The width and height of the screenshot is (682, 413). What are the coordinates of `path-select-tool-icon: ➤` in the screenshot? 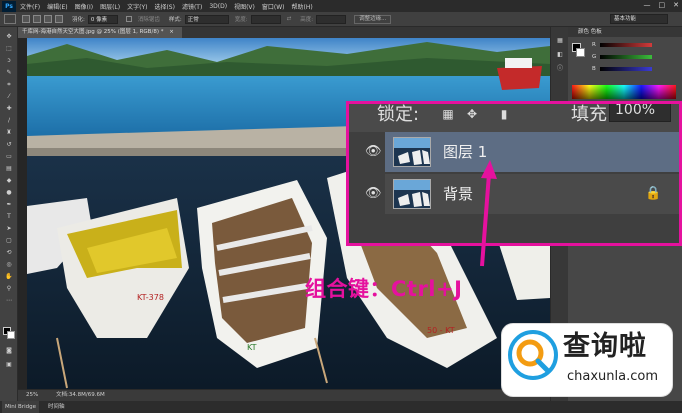 It's located at (9, 229).